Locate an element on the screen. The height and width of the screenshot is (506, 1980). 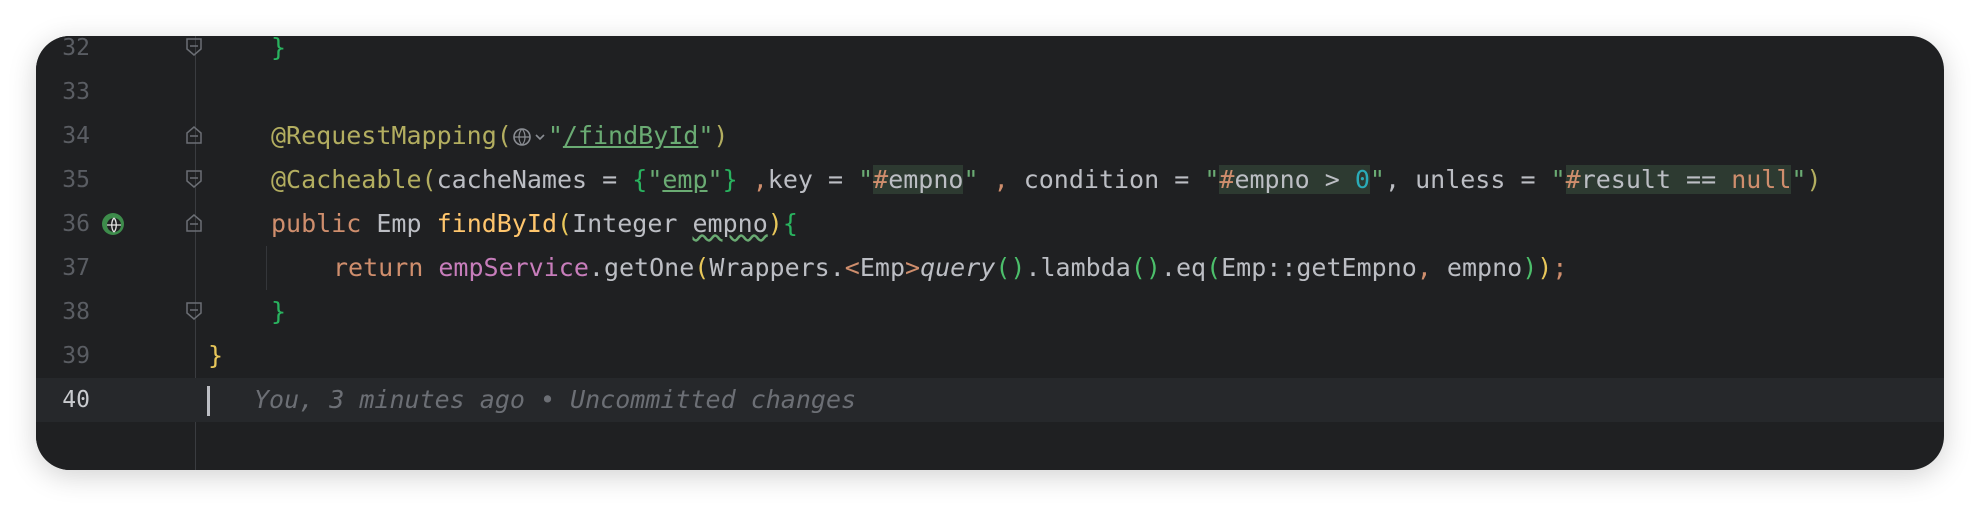
indent-guide is located at coordinates (266, 268).